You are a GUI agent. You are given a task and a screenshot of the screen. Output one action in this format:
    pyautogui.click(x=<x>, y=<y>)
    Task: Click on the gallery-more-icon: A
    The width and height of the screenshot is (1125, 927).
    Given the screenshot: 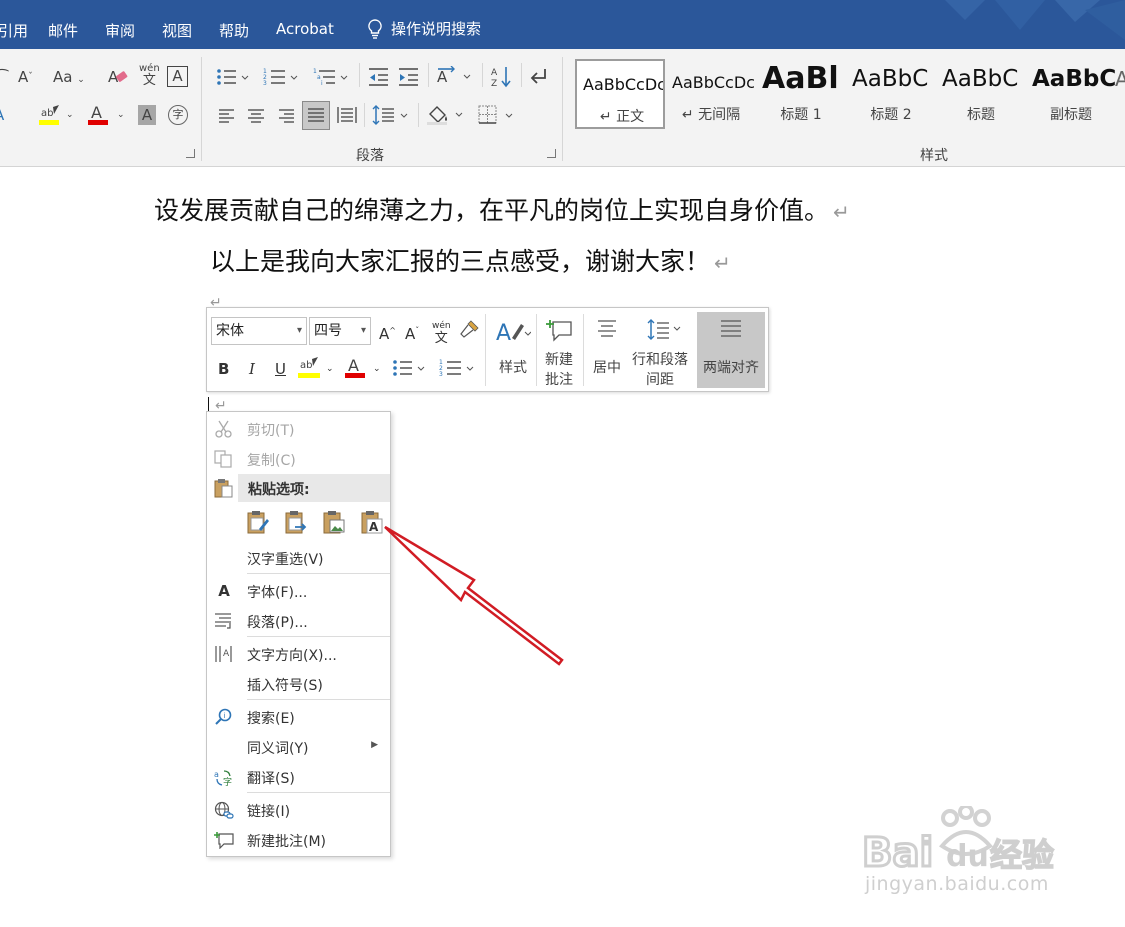 What is the action you would take?
    pyautogui.click(x=1120, y=79)
    